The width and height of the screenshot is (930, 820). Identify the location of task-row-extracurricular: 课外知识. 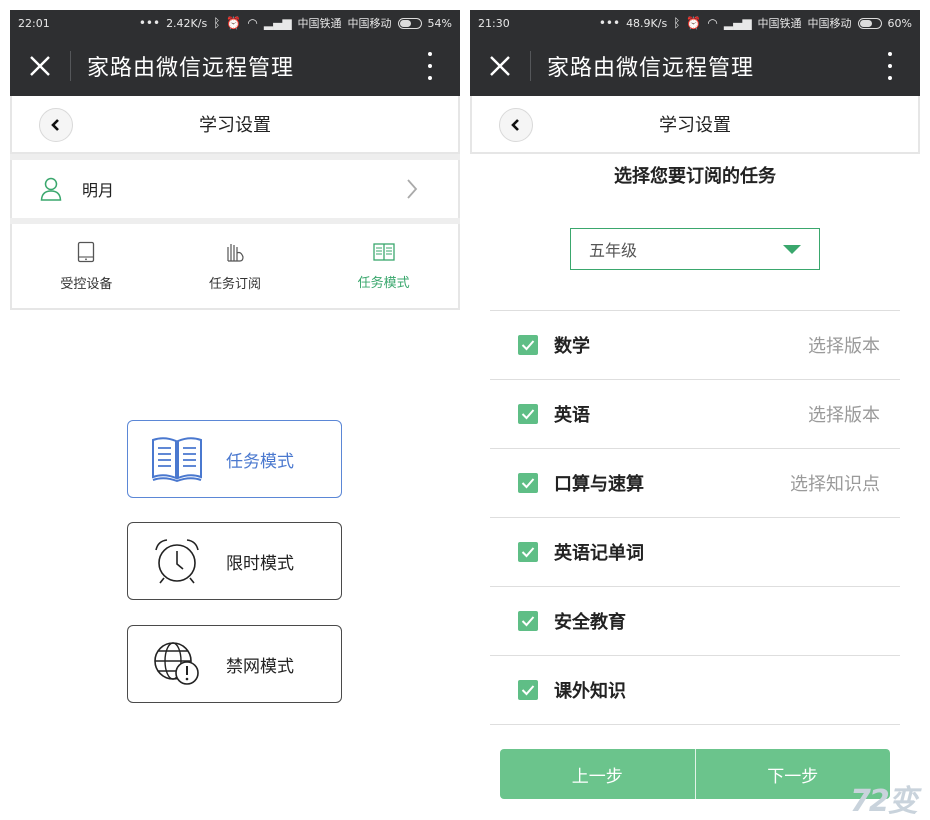
(695, 690).